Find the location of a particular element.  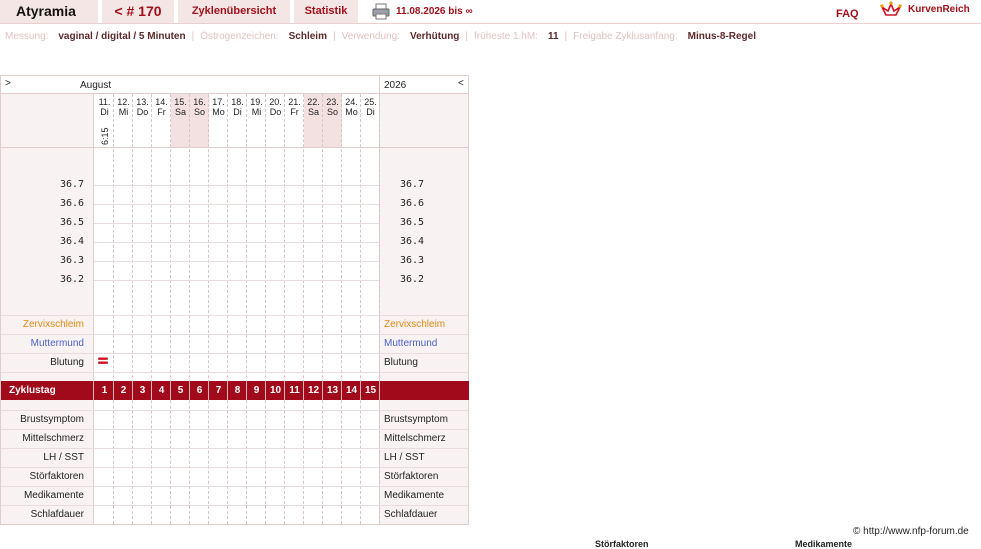

copyright-link: © http://www.nfp-forum.de is located at coordinates (911, 531).